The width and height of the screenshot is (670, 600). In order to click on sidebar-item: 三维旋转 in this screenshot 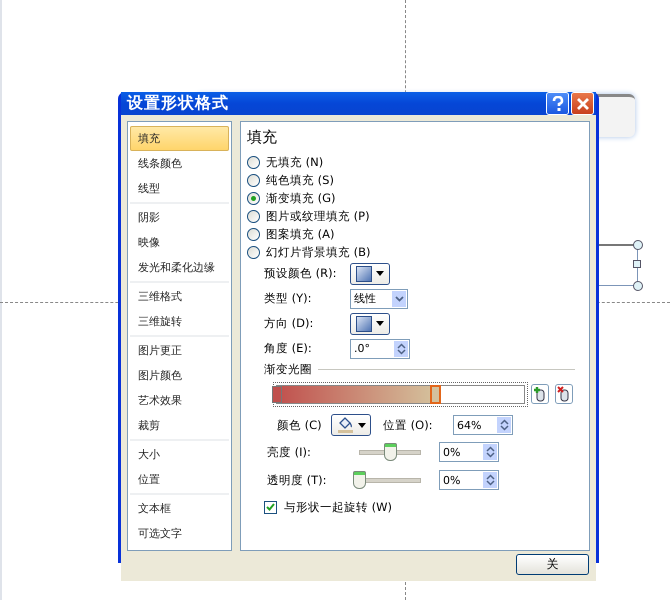, I will do `click(179, 321)`.